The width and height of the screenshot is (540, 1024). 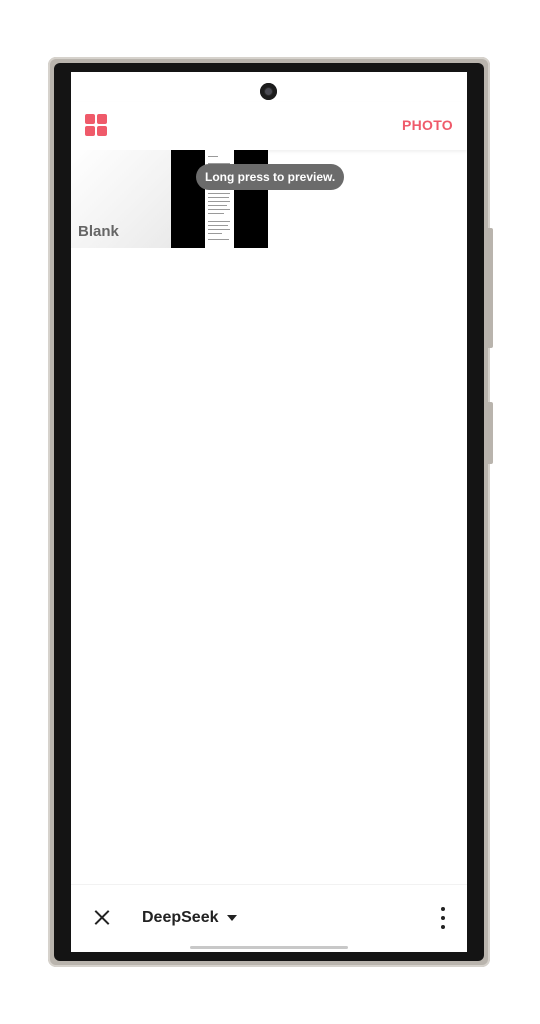 What do you see at coordinates (98, 231) in the screenshot?
I see `template-blank-label: Blank` at bounding box center [98, 231].